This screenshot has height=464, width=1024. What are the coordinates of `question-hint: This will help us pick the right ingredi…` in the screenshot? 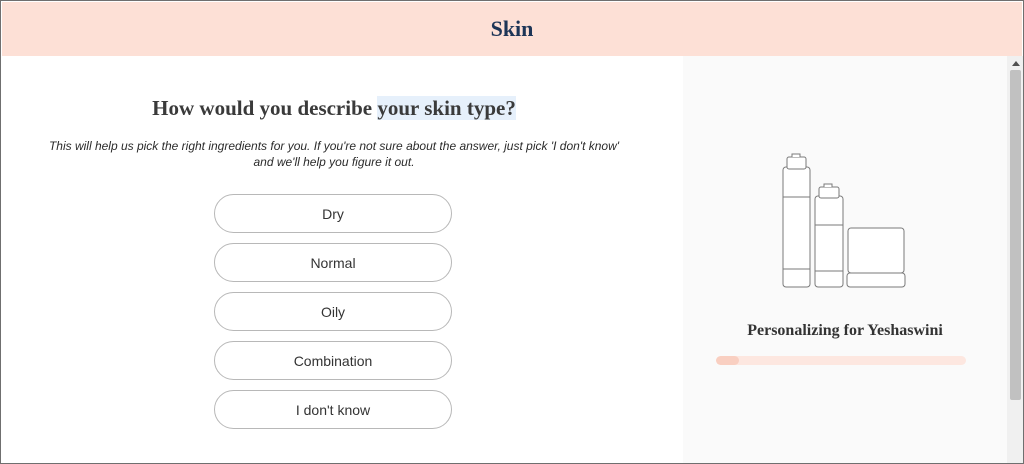 It's located at (334, 154).